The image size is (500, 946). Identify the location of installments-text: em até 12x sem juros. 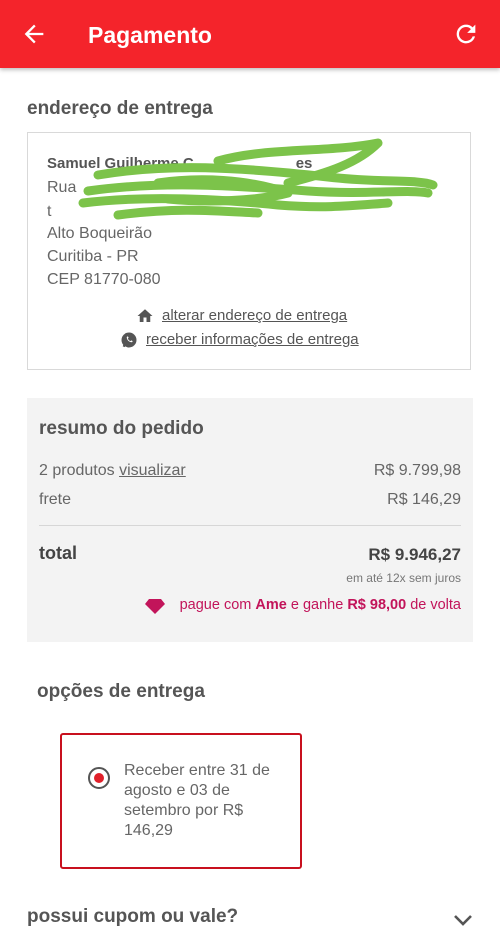
(403, 578).